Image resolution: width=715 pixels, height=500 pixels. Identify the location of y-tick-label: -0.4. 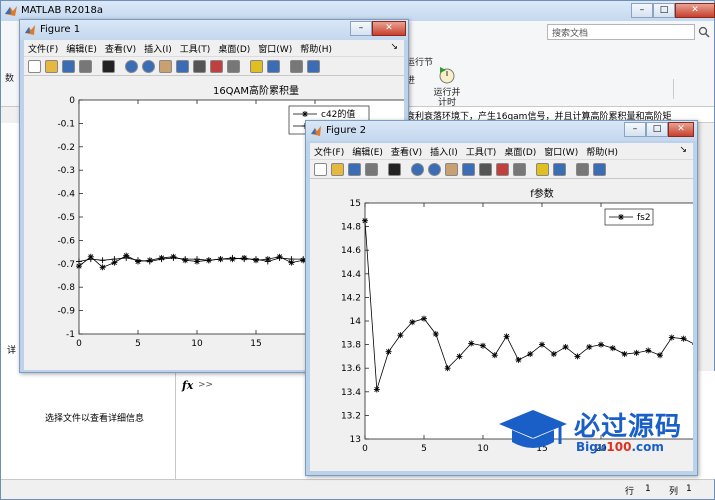
(66, 195).